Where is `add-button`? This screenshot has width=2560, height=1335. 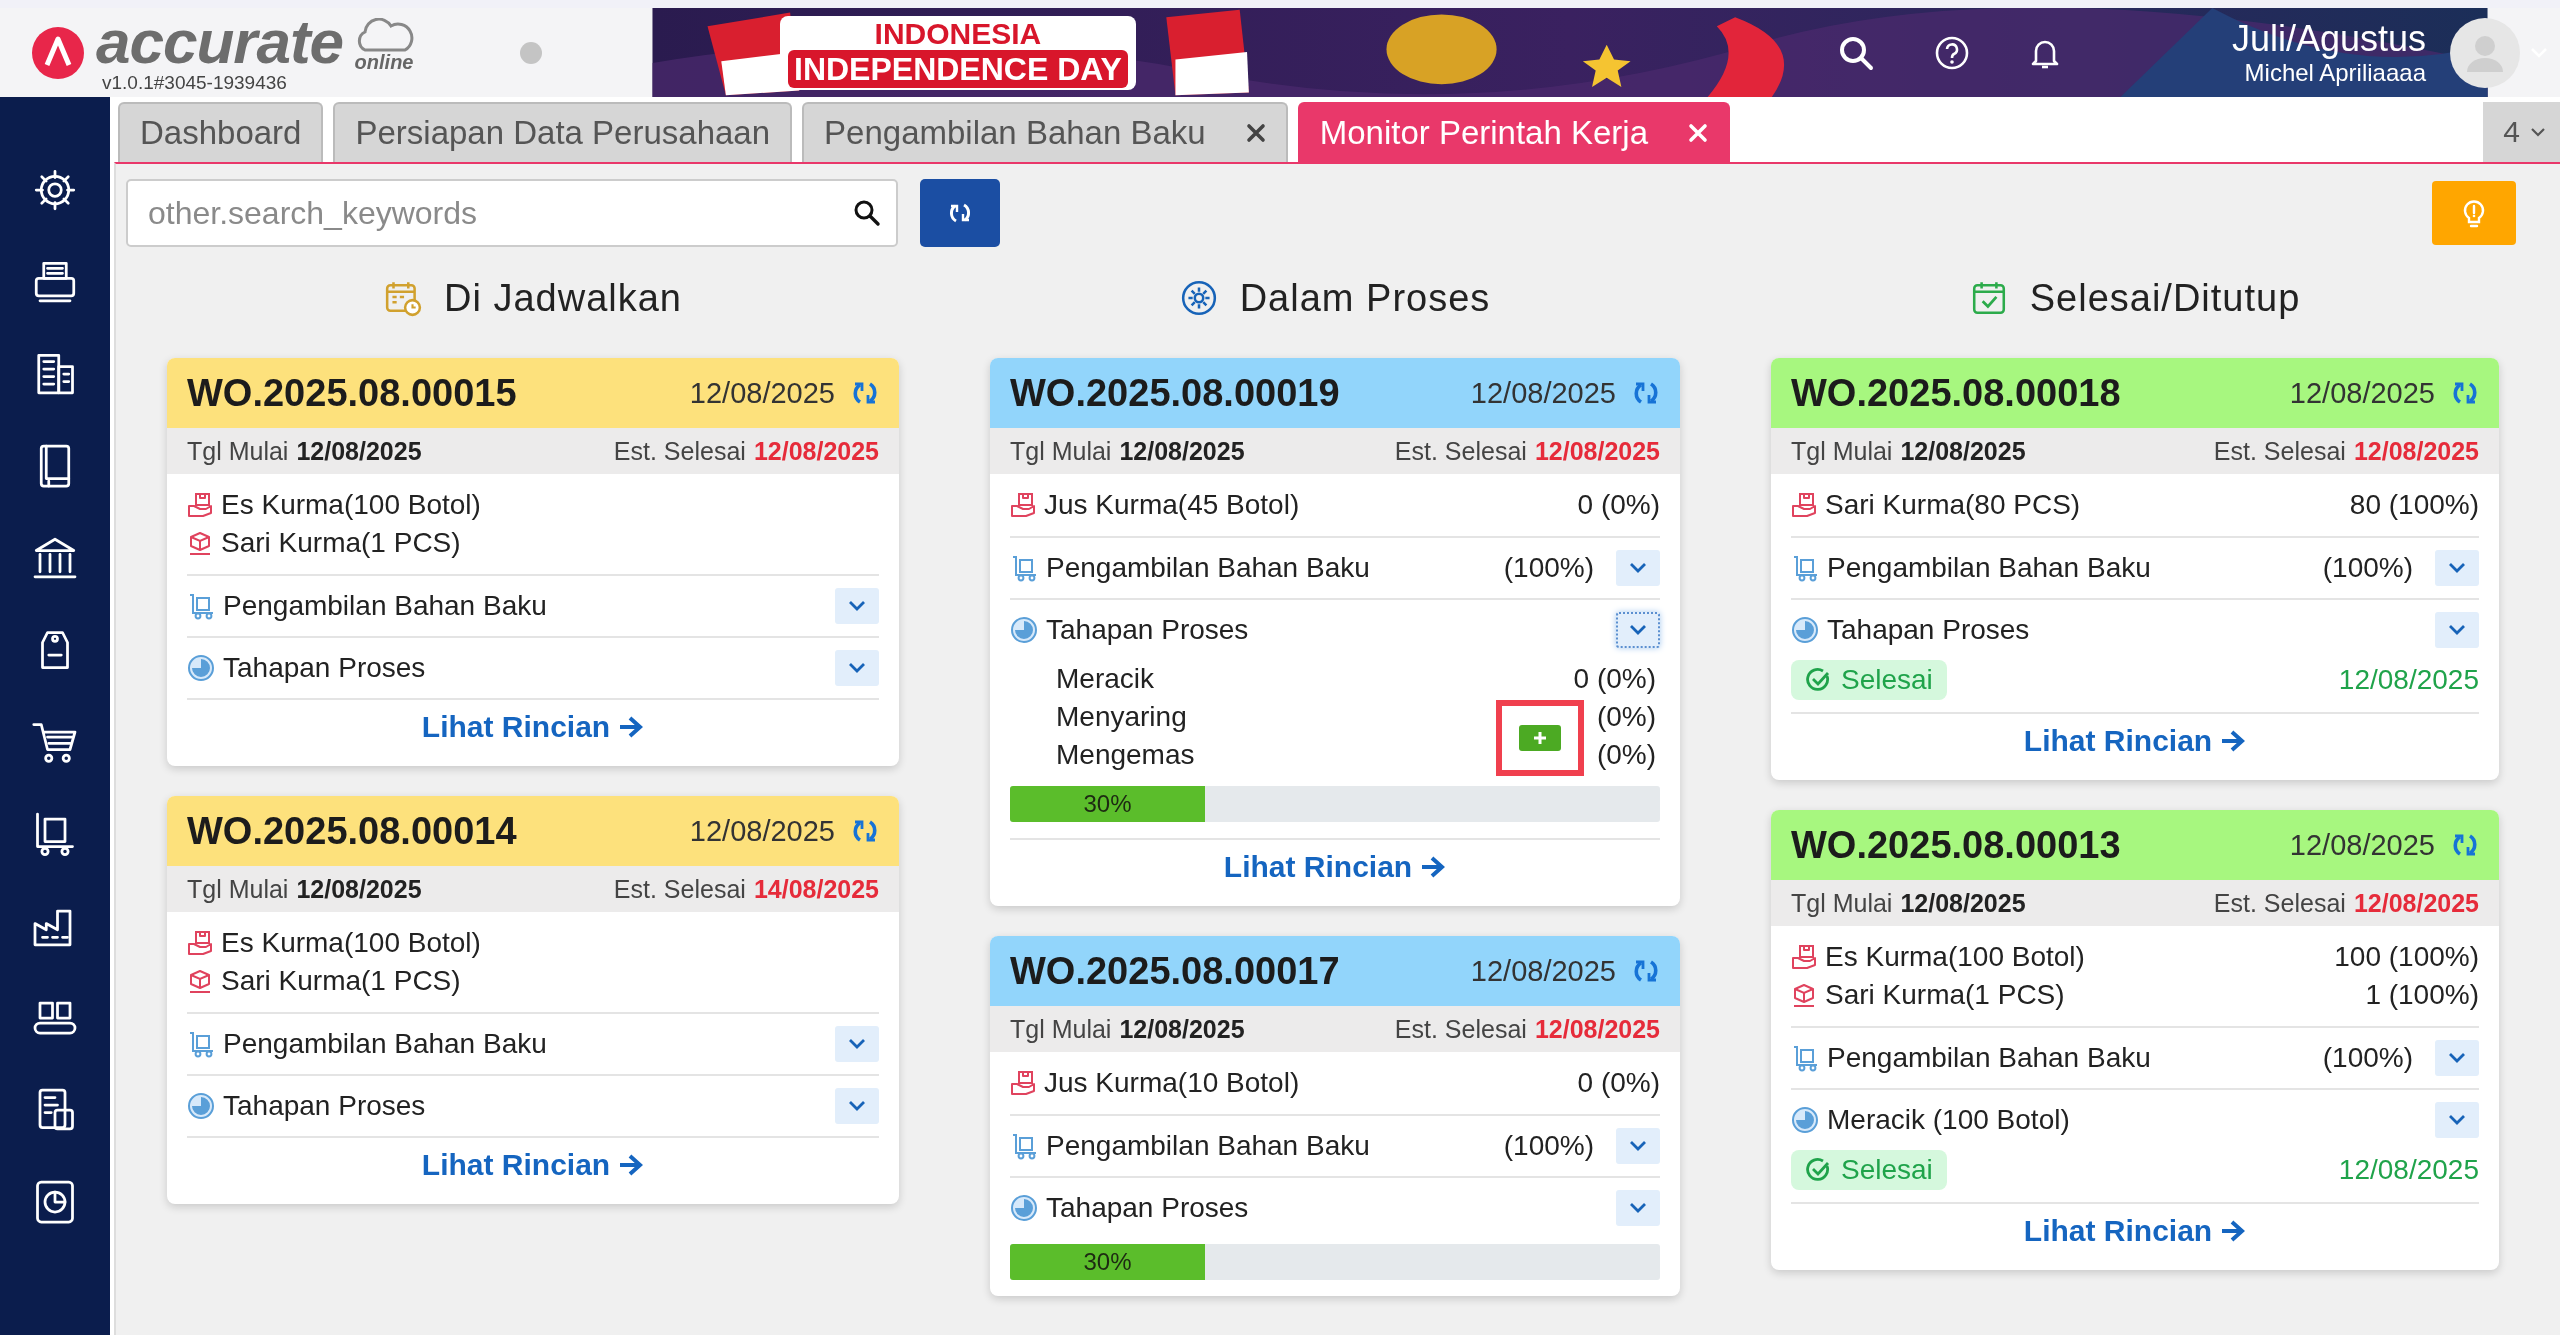 add-button is located at coordinates (1540, 738).